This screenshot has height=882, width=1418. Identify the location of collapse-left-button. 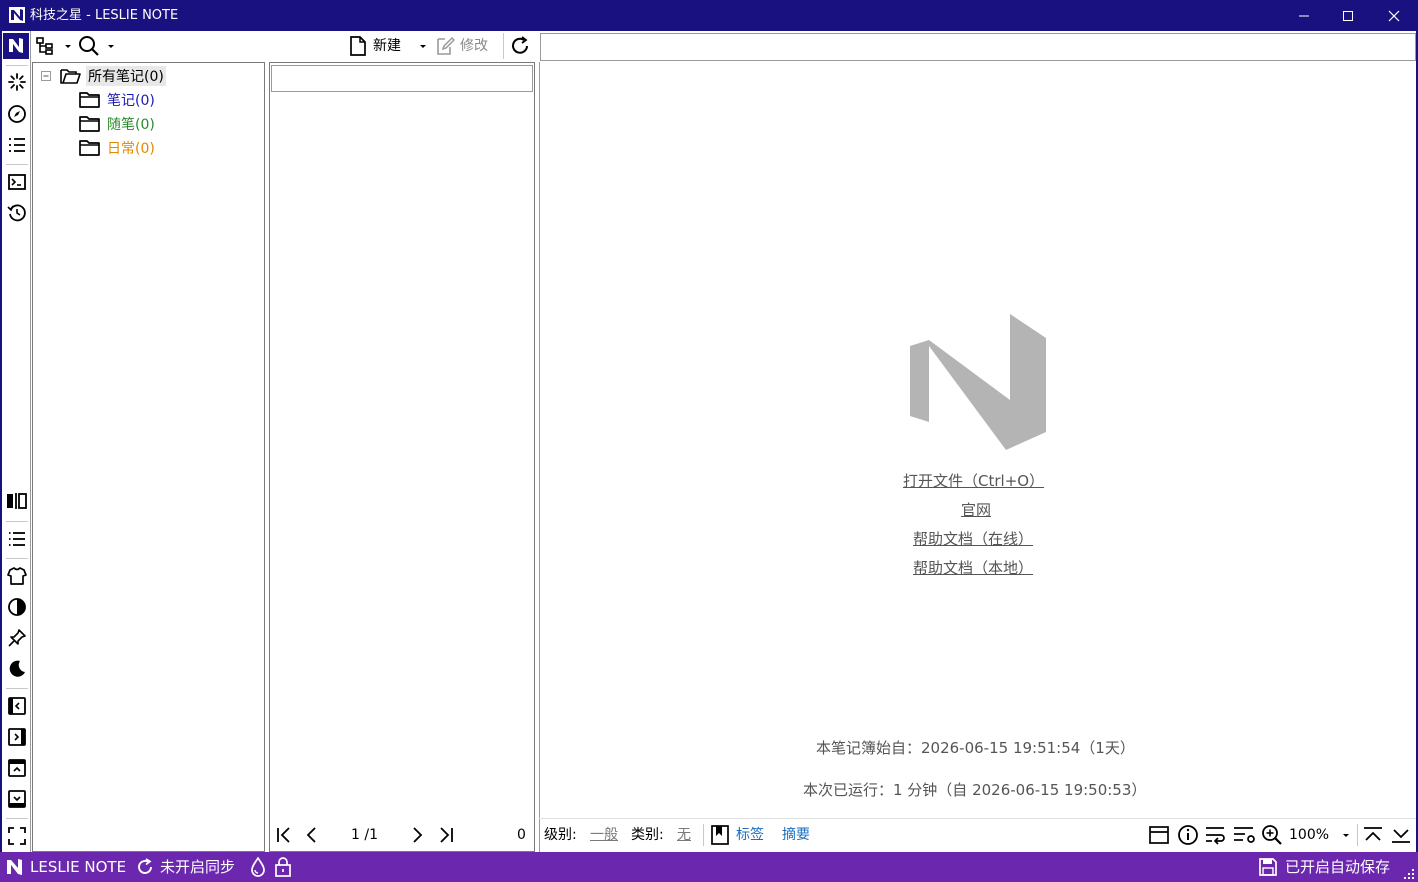
(17, 706).